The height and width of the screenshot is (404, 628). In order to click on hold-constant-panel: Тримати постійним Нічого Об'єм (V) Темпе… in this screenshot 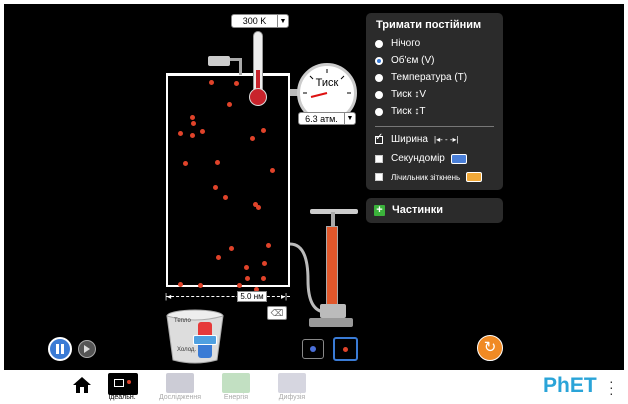, I will do `click(434, 101)`.